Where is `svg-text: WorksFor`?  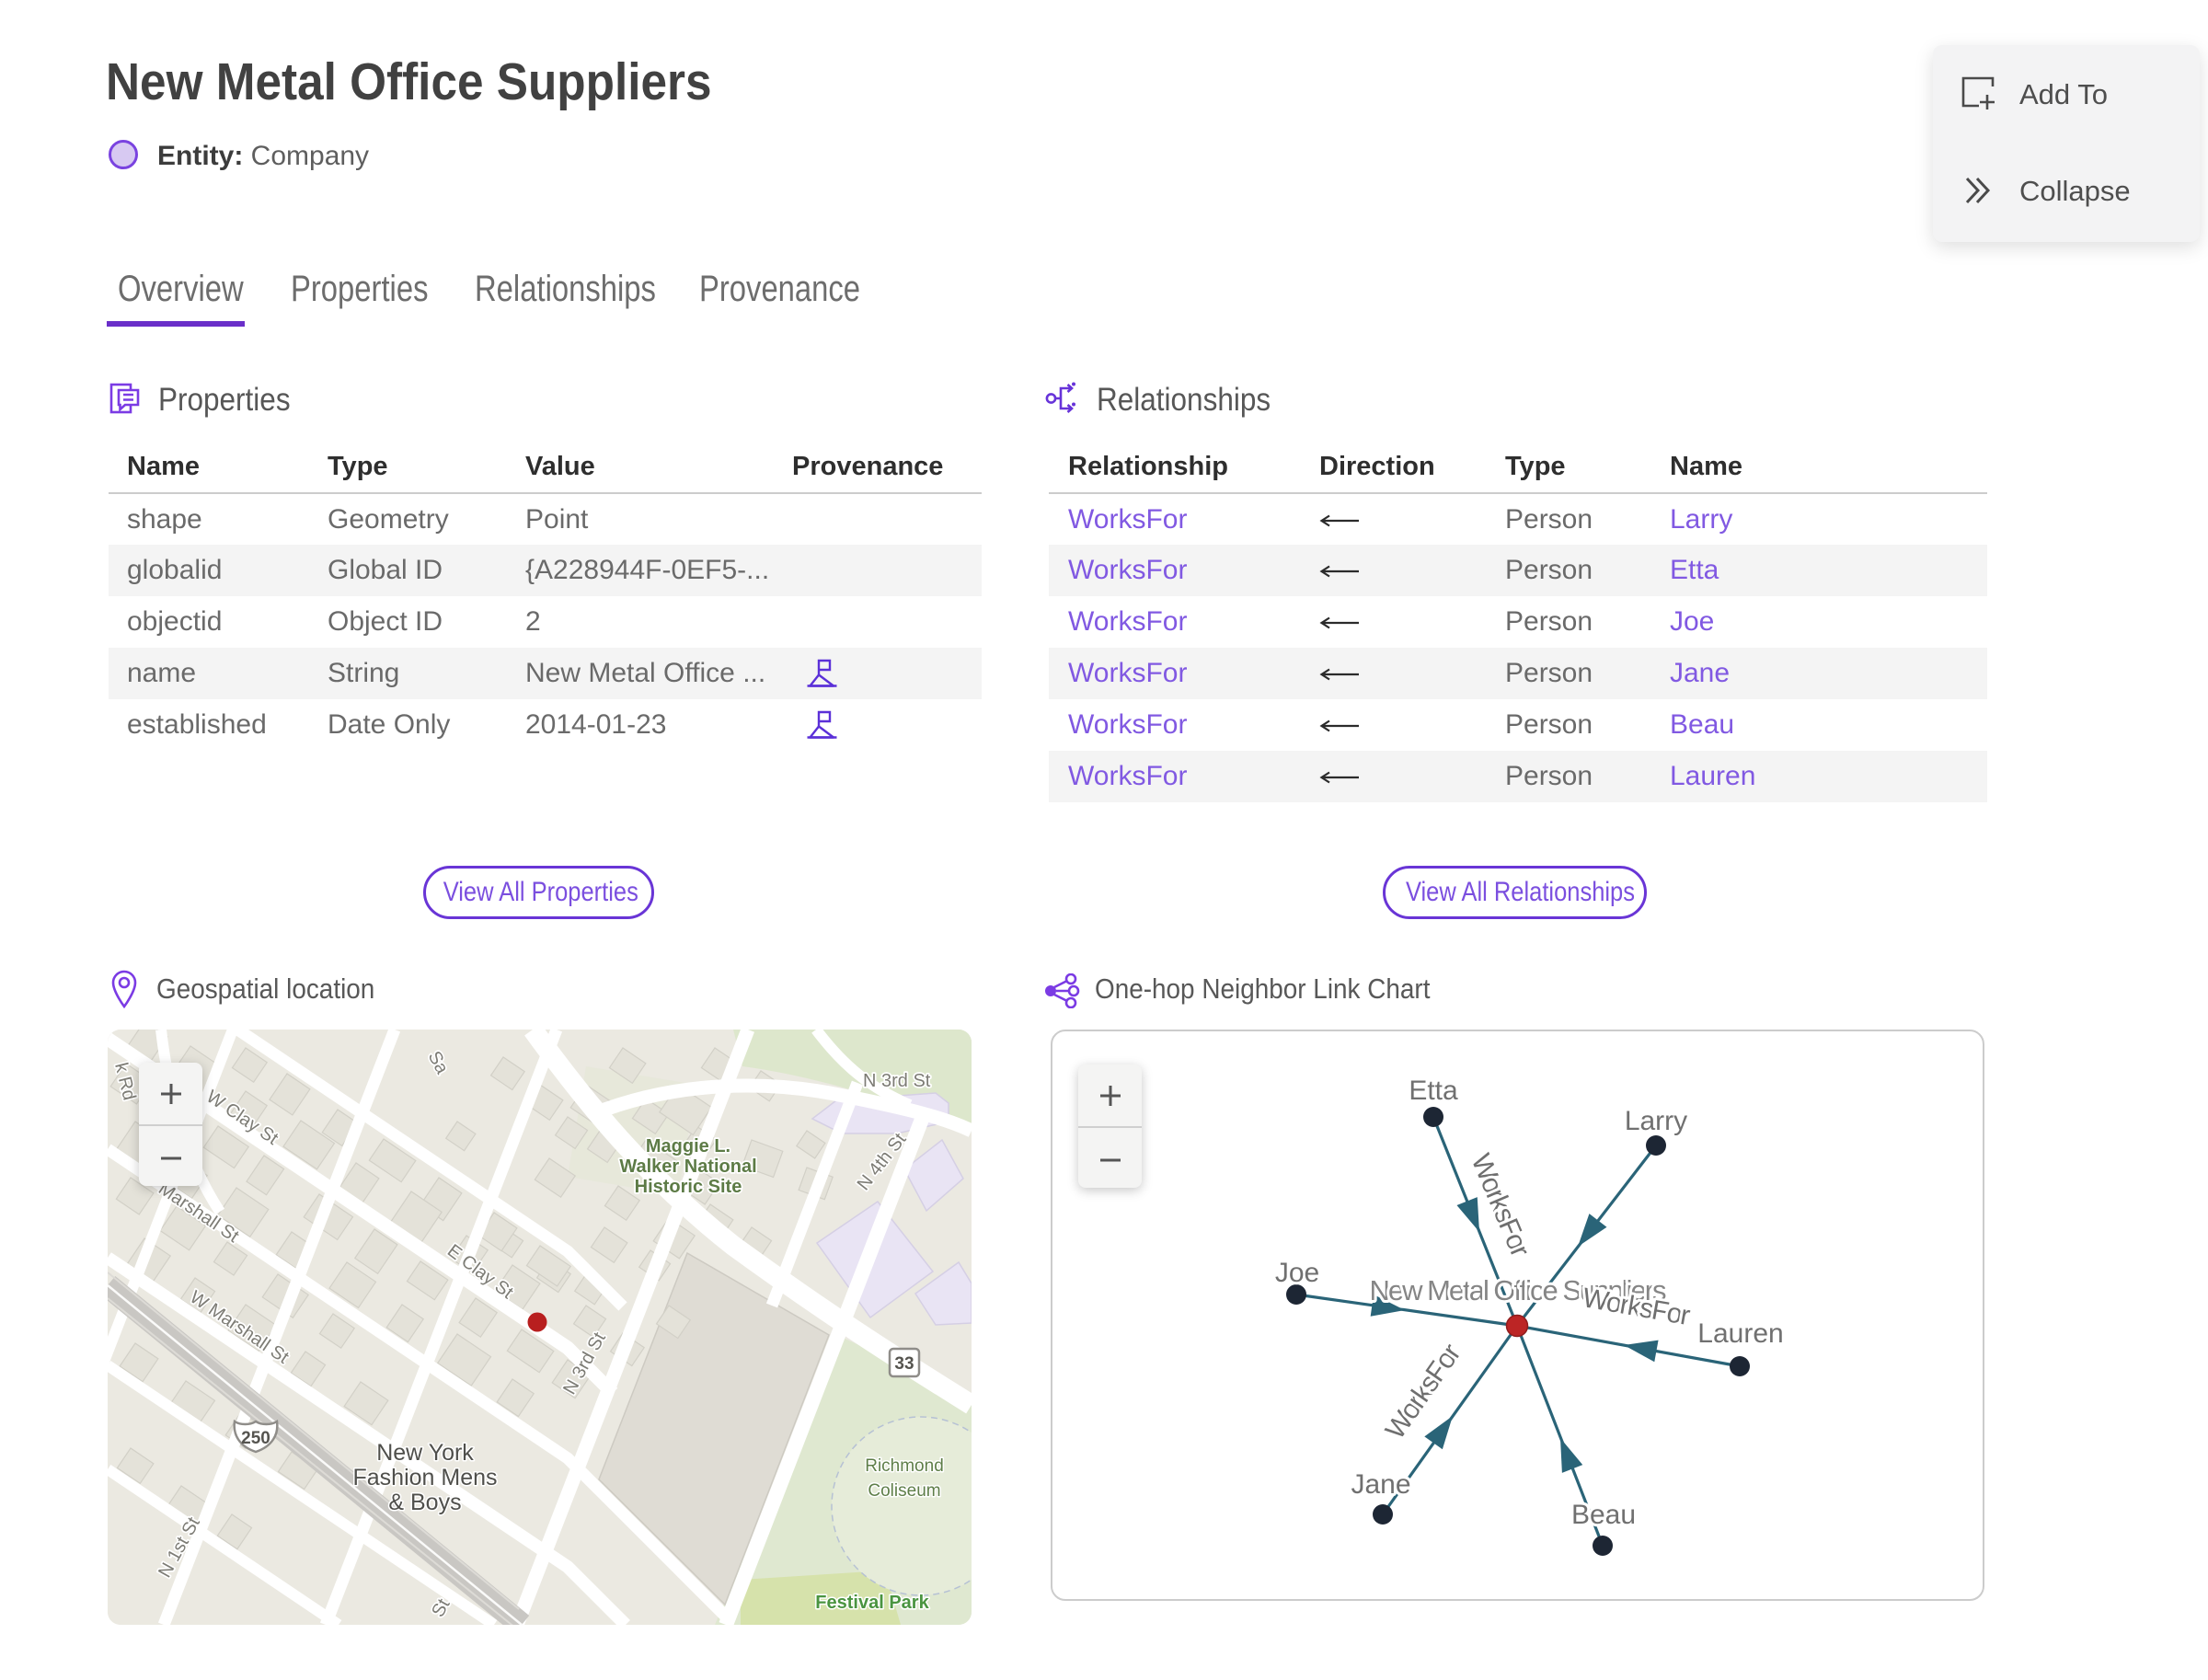 svg-text: WorksFor is located at coordinates (1423, 1392).